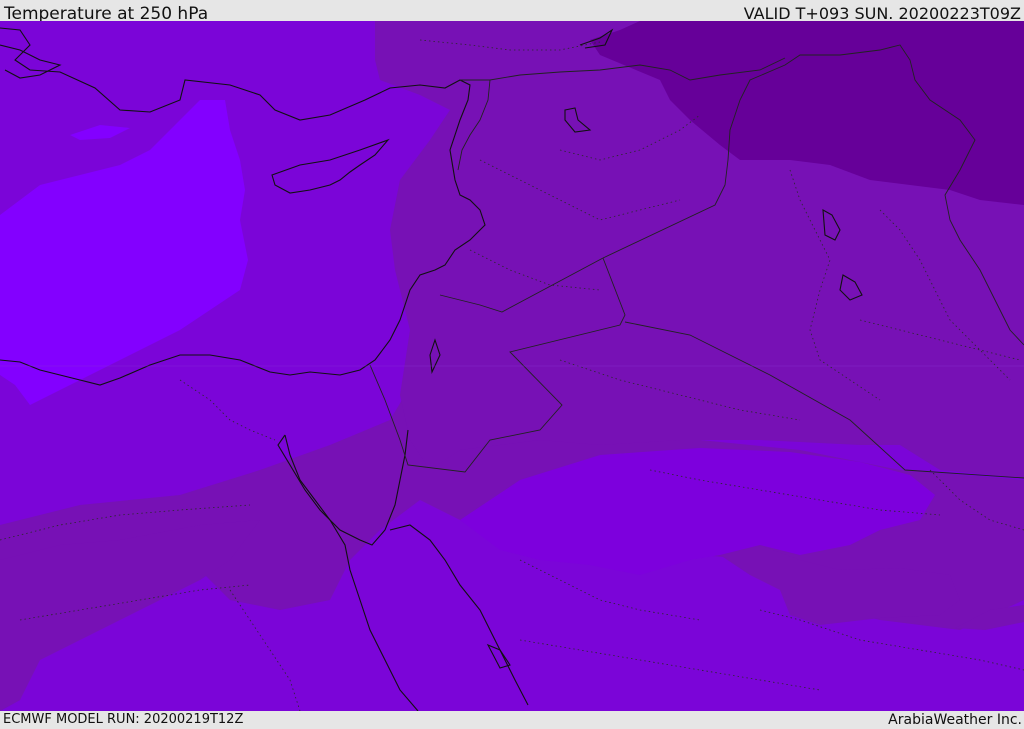 Image resolution: width=1024 pixels, height=729 pixels. What do you see at coordinates (955, 720) in the screenshot?
I see `credit-label: ArabiaWeather Inc.` at bounding box center [955, 720].